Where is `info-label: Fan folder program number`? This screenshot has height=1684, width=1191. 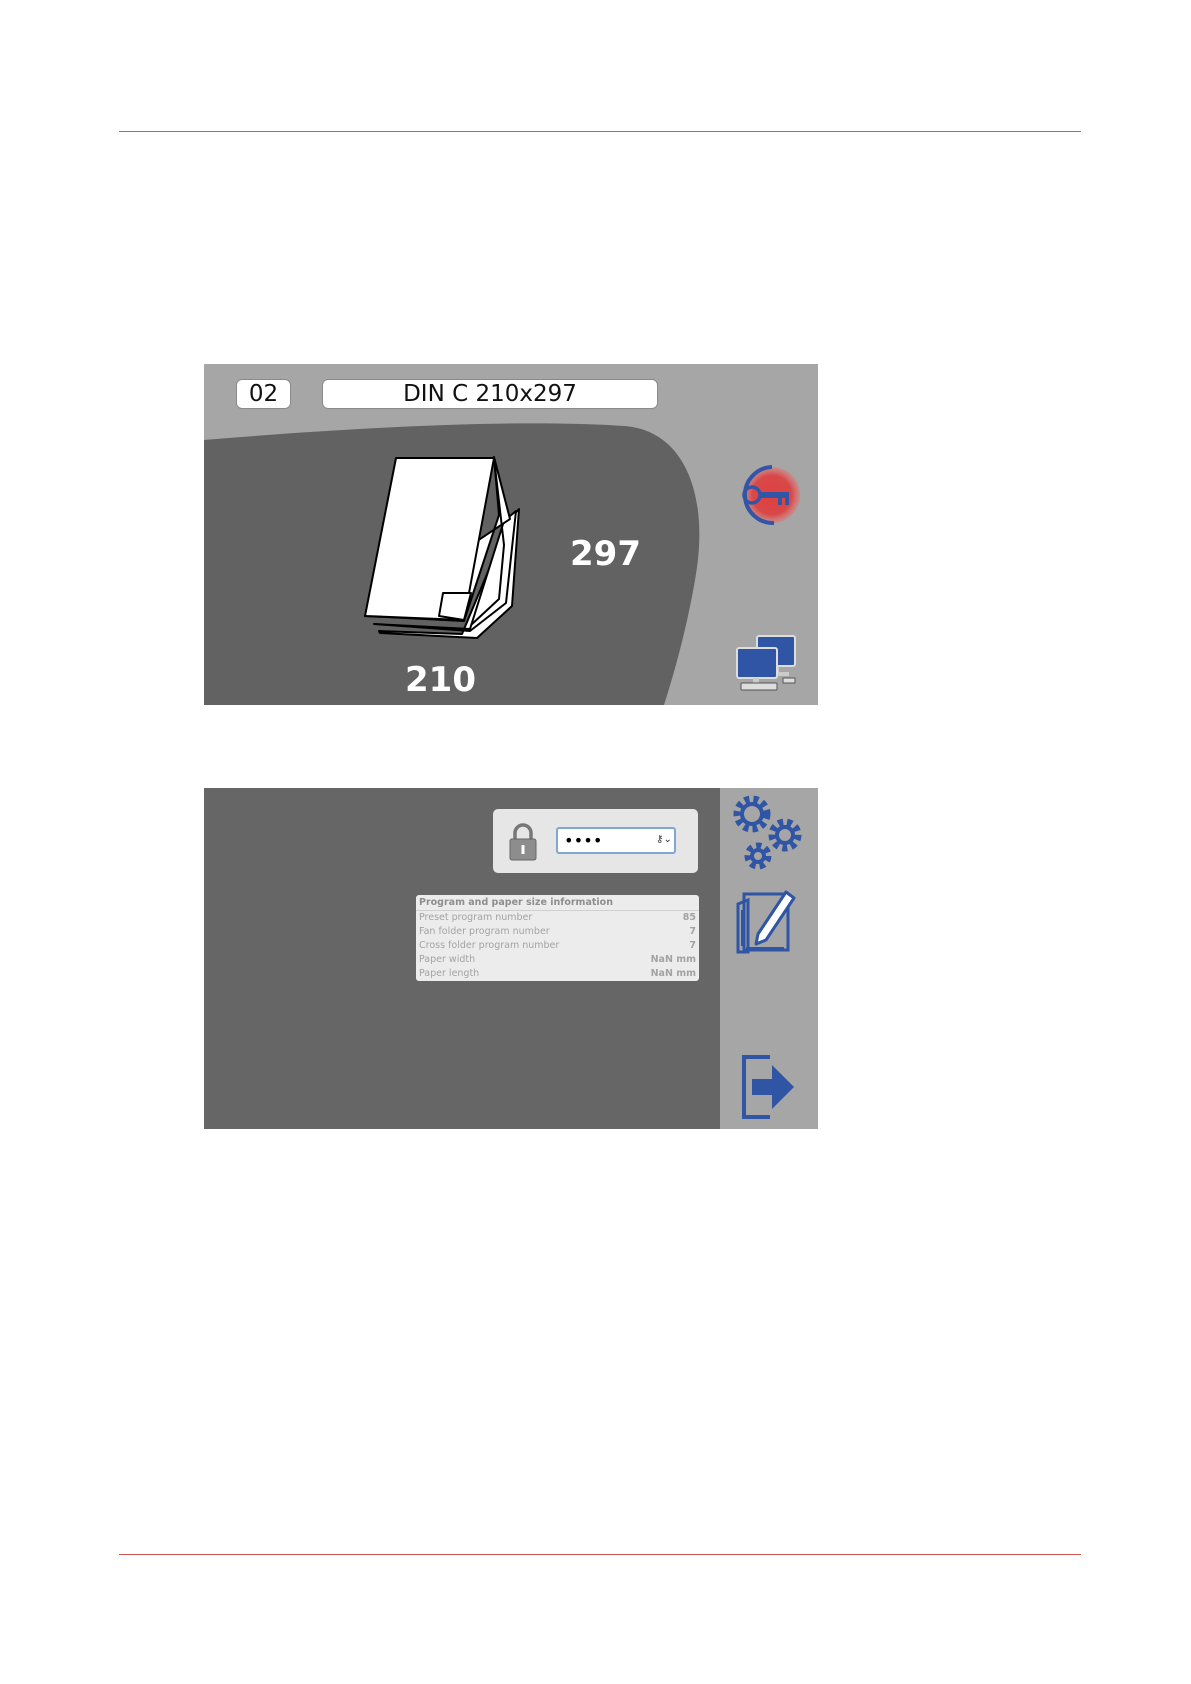
info-label: Fan folder program number is located at coordinates (484, 931).